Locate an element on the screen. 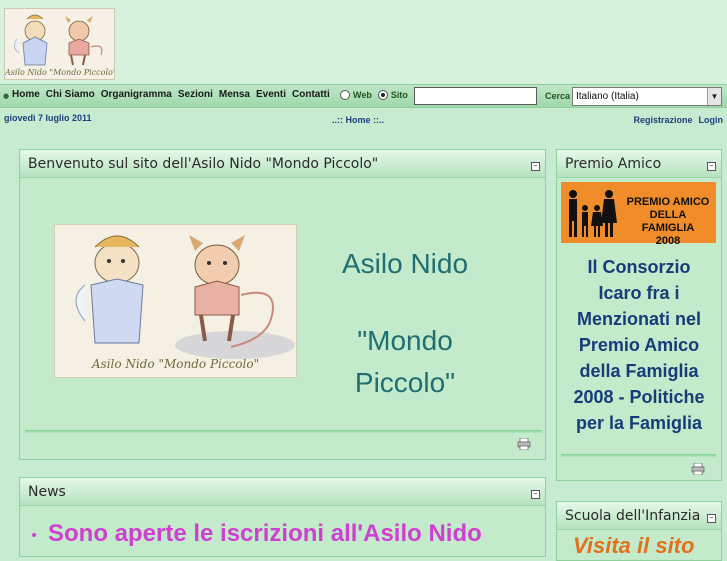 The width and height of the screenshot is (727, 561). premio-module-header: Premio Amico – is located at coordinates (639, 164).